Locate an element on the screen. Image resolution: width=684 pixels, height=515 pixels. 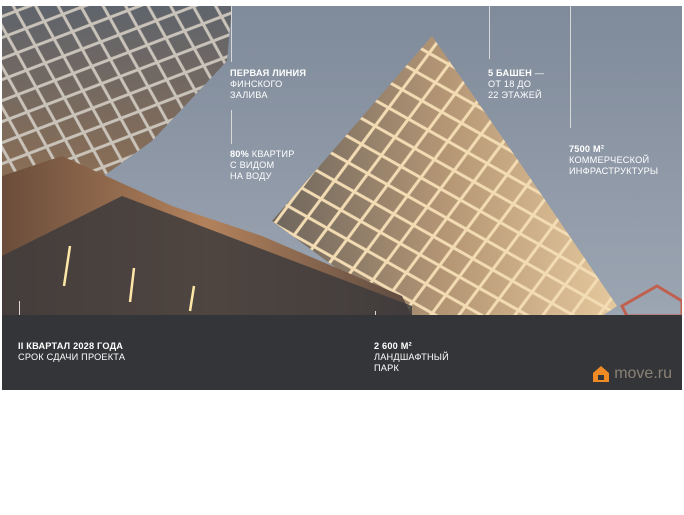
watermark-logo: move.ru is located at coordinates (632, 374).